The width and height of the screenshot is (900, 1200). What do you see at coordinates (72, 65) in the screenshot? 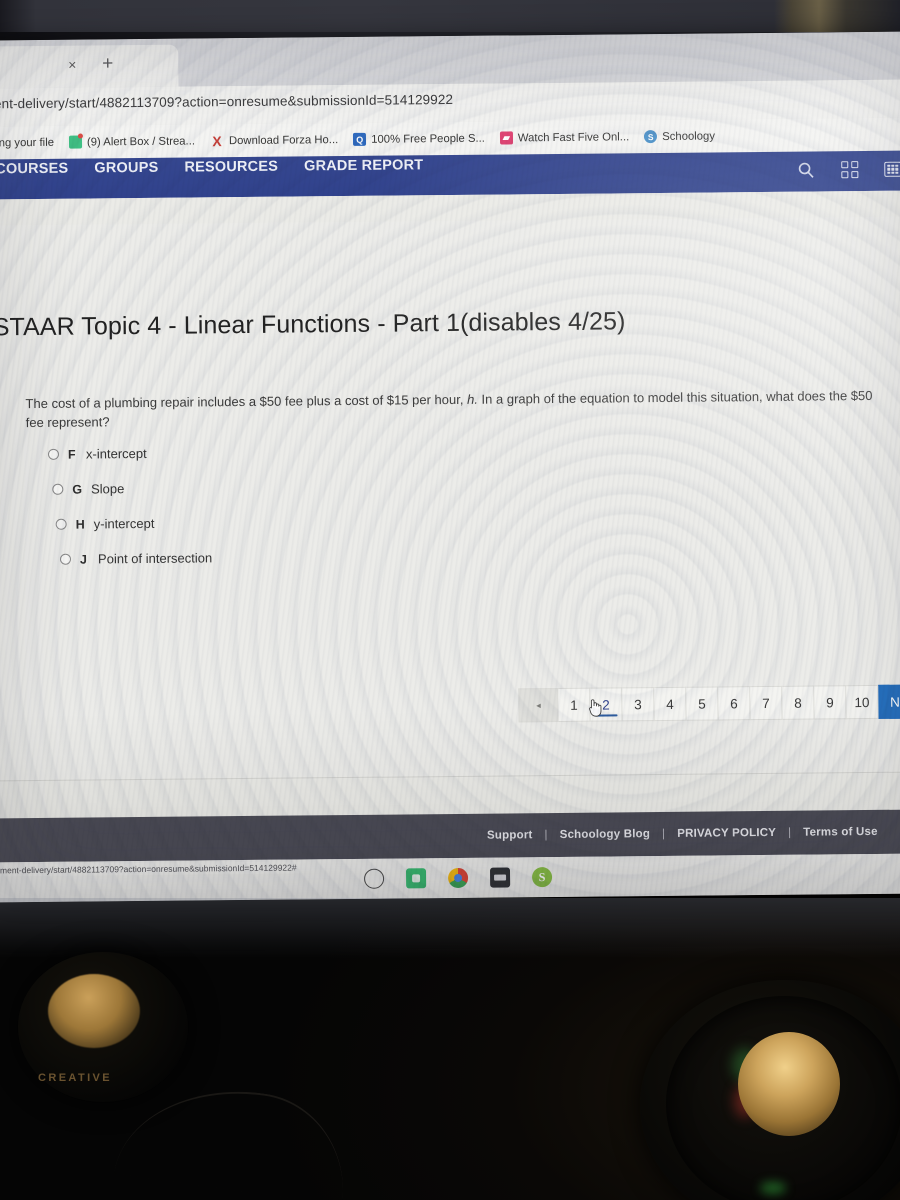
I see `close-icon: ×` at bounding box center [72, 65].